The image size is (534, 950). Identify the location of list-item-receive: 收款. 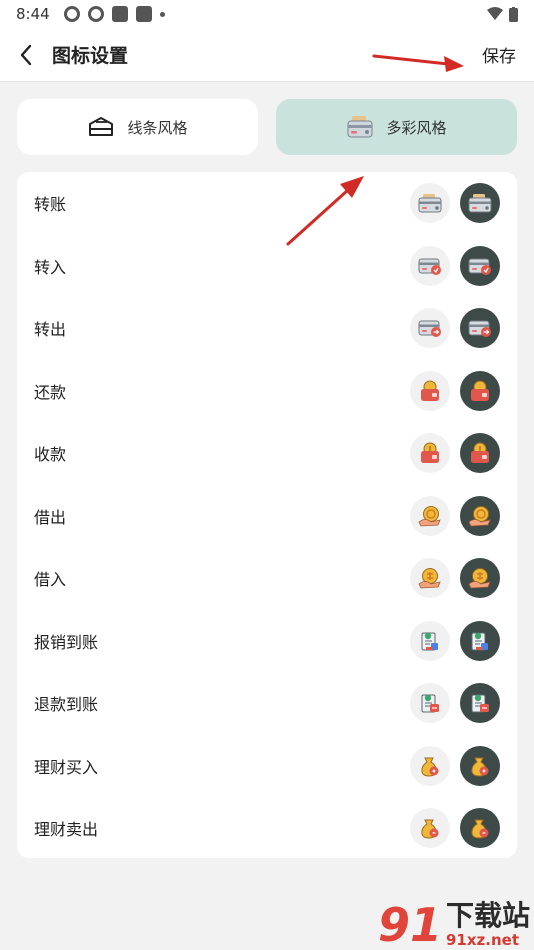
(267, 453).